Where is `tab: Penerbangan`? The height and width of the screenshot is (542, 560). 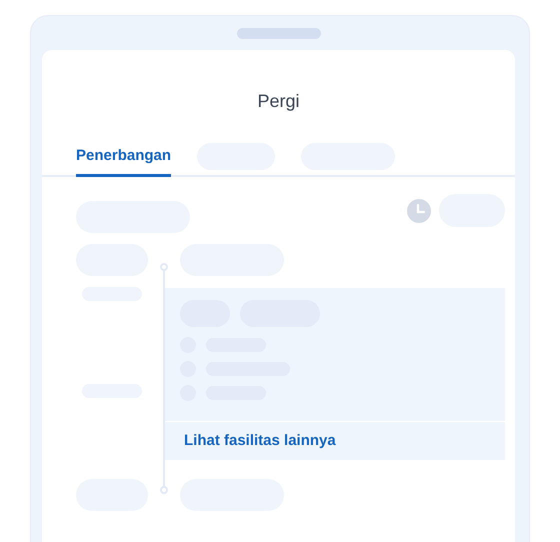 tab: Penerbangan is located at coordinates (124, 158).